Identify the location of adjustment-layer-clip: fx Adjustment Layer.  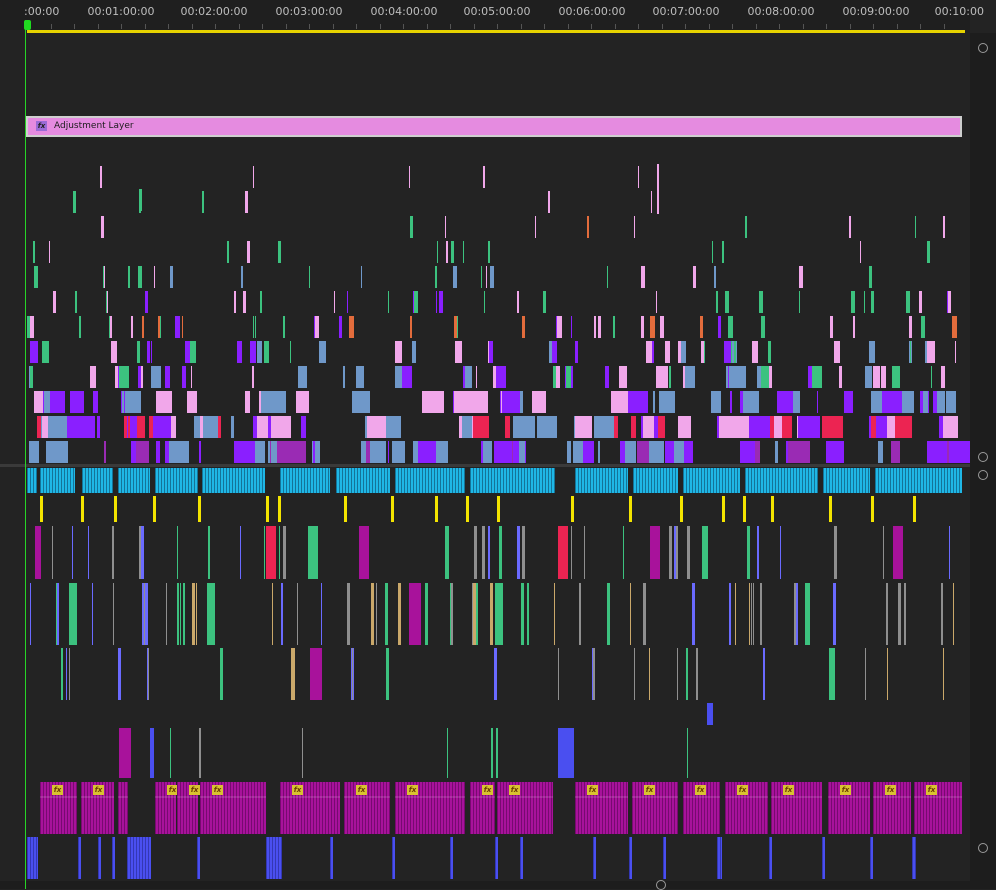
(494, 126).